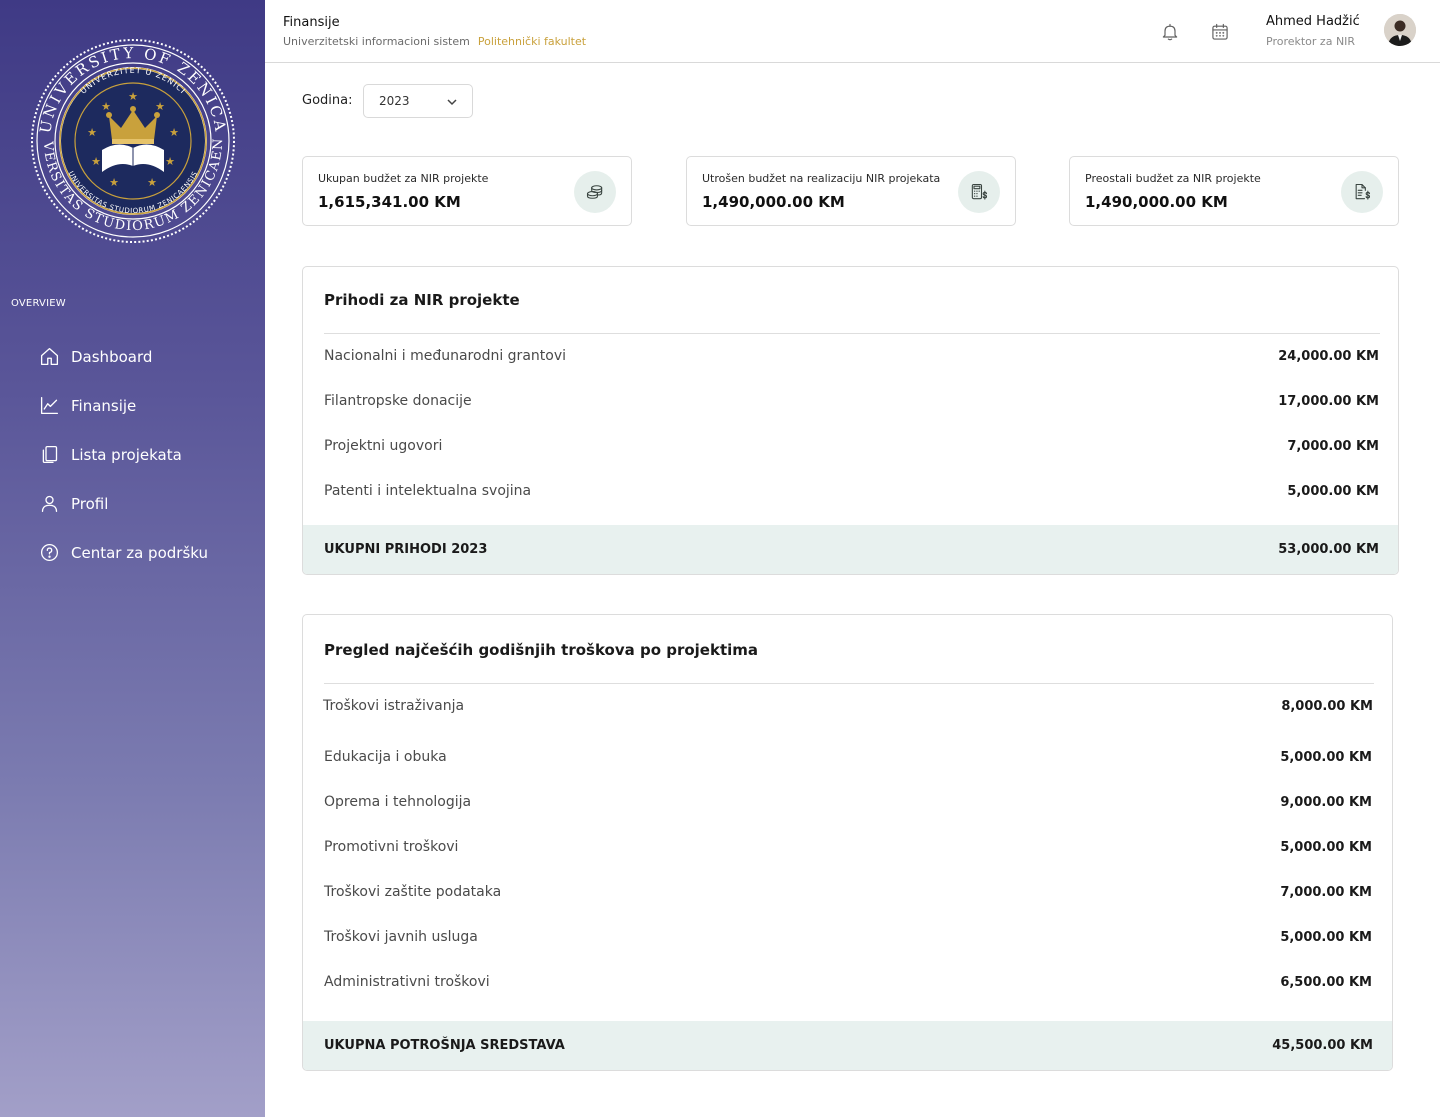 This screenshot has width=1440, height=1117. I want to click on chevron-down-icon, so click(452, 102).